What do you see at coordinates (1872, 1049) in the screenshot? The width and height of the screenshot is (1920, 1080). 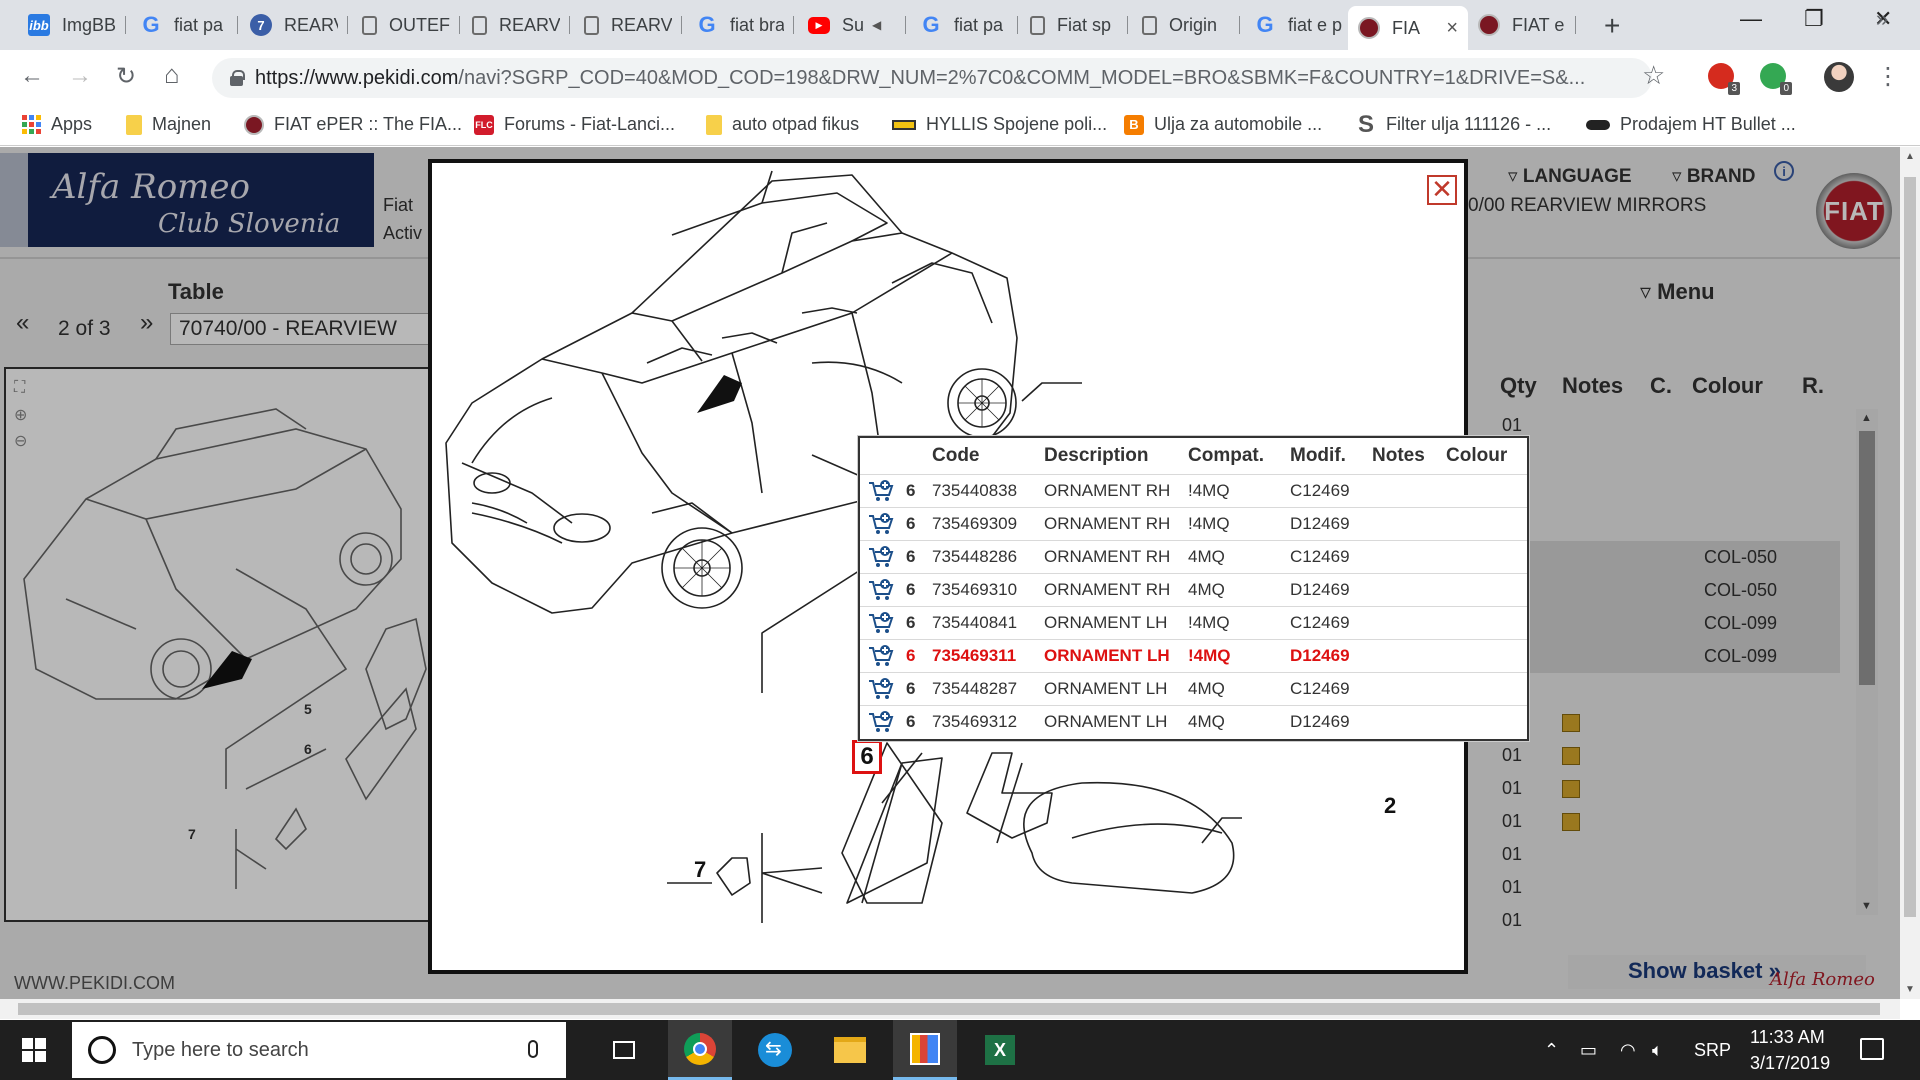 I see `action-center-icon` at bounding box center [1872, 1049].